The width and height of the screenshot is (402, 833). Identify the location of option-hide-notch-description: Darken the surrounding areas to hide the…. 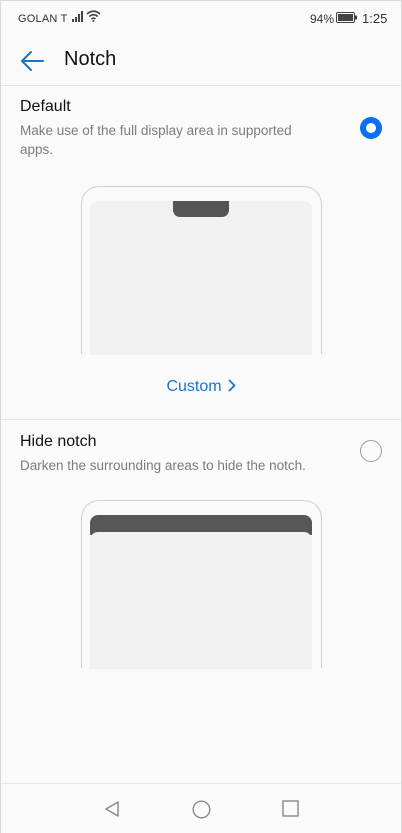
(163, 465).